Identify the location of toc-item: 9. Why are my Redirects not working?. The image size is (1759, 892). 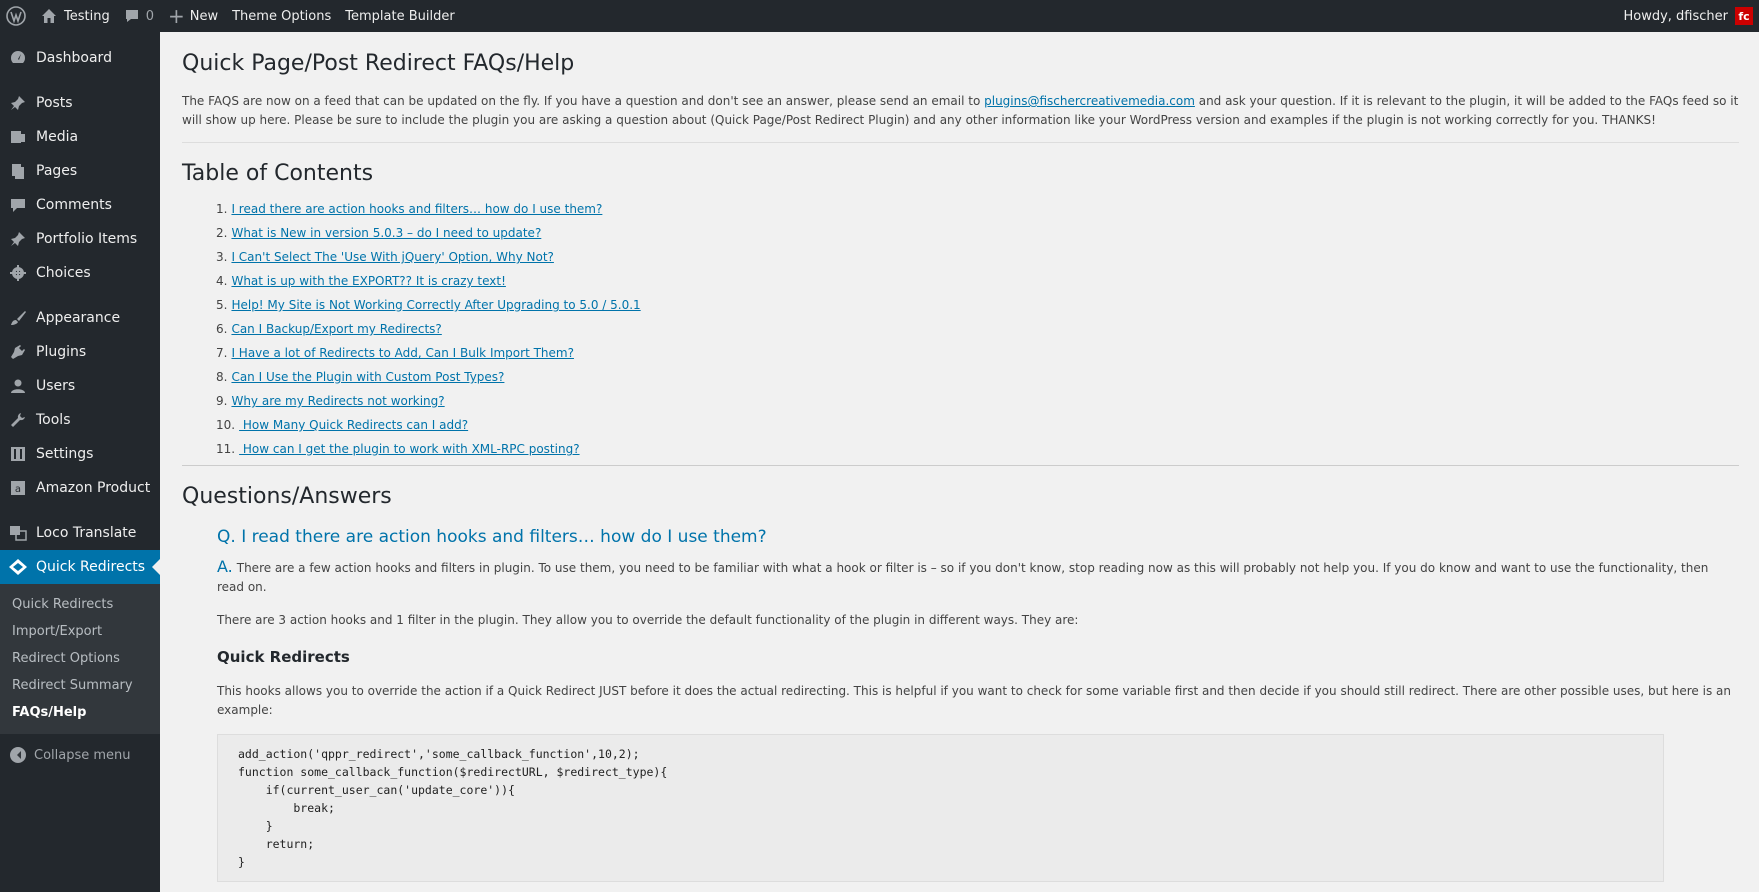
(977, 401).